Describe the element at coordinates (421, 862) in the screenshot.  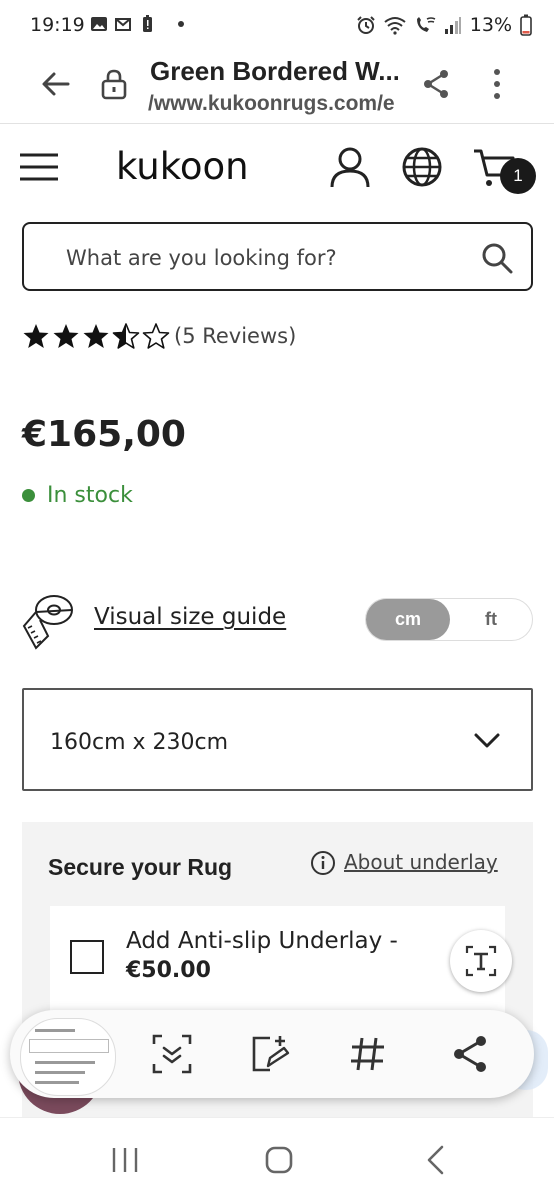
I see `about-underlay-link: About underlay` at that location.